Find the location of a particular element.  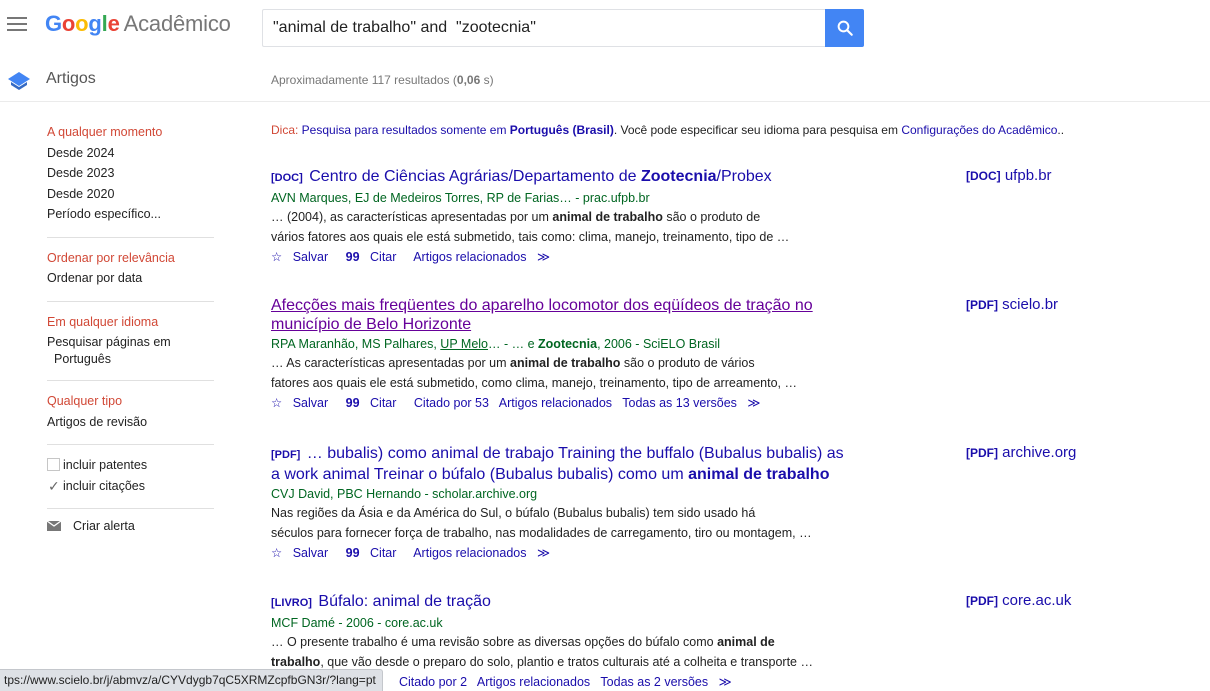

include-patents-checkbox: incluir patentes is located at coordinates (130, 465).